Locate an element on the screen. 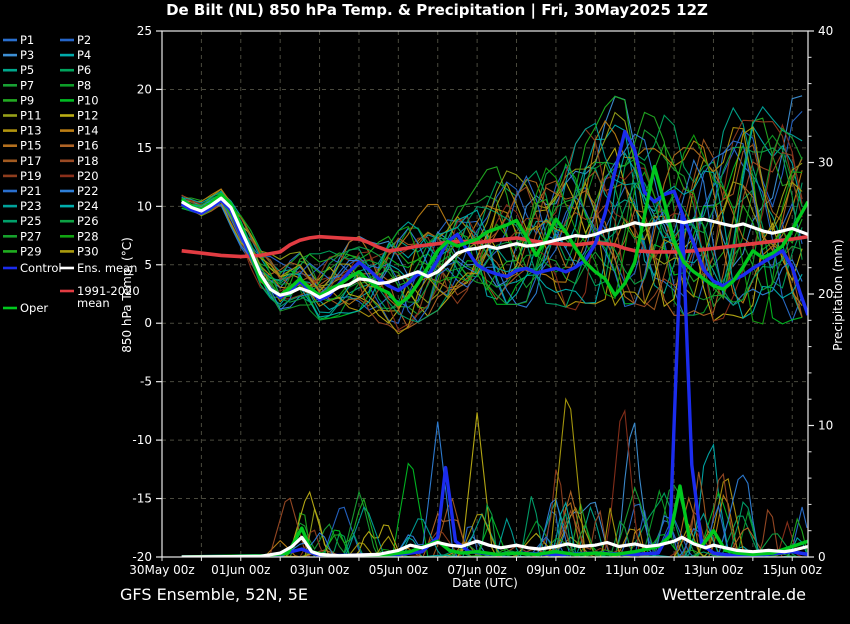 This screenshot has height=624, width=850. legend-P29-label: P29 is located at coordinates (31, 251).